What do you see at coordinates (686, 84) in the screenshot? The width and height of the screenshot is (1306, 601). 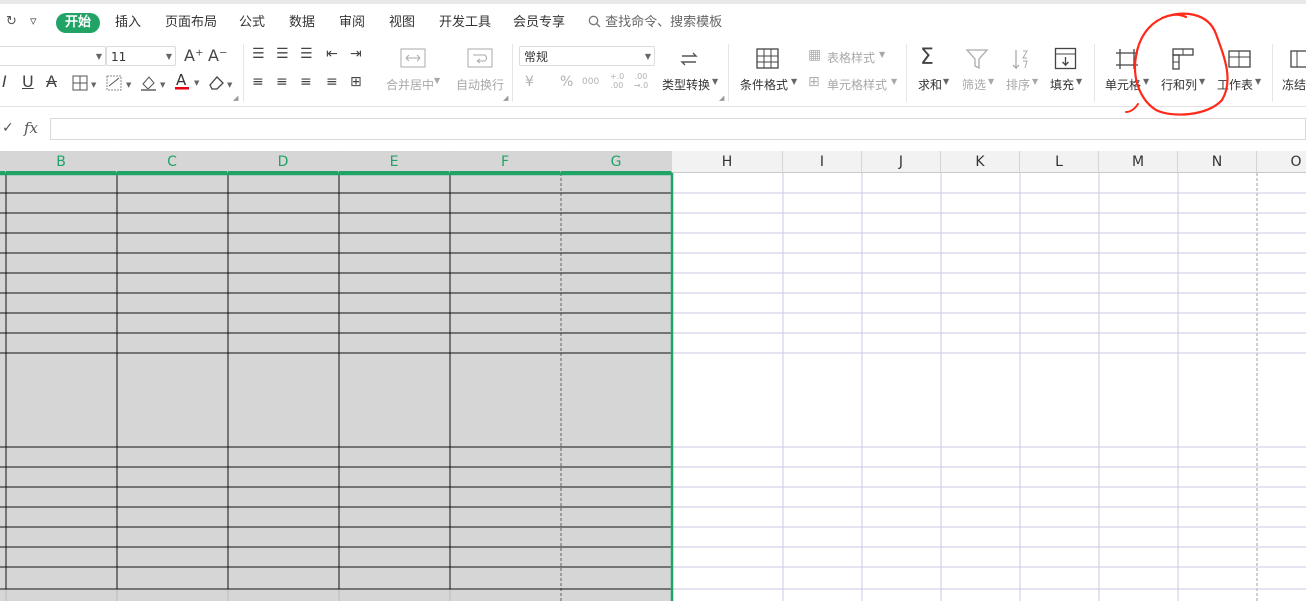 I see `type-convert-label: 类型转换` at bounding box center [686, 84].